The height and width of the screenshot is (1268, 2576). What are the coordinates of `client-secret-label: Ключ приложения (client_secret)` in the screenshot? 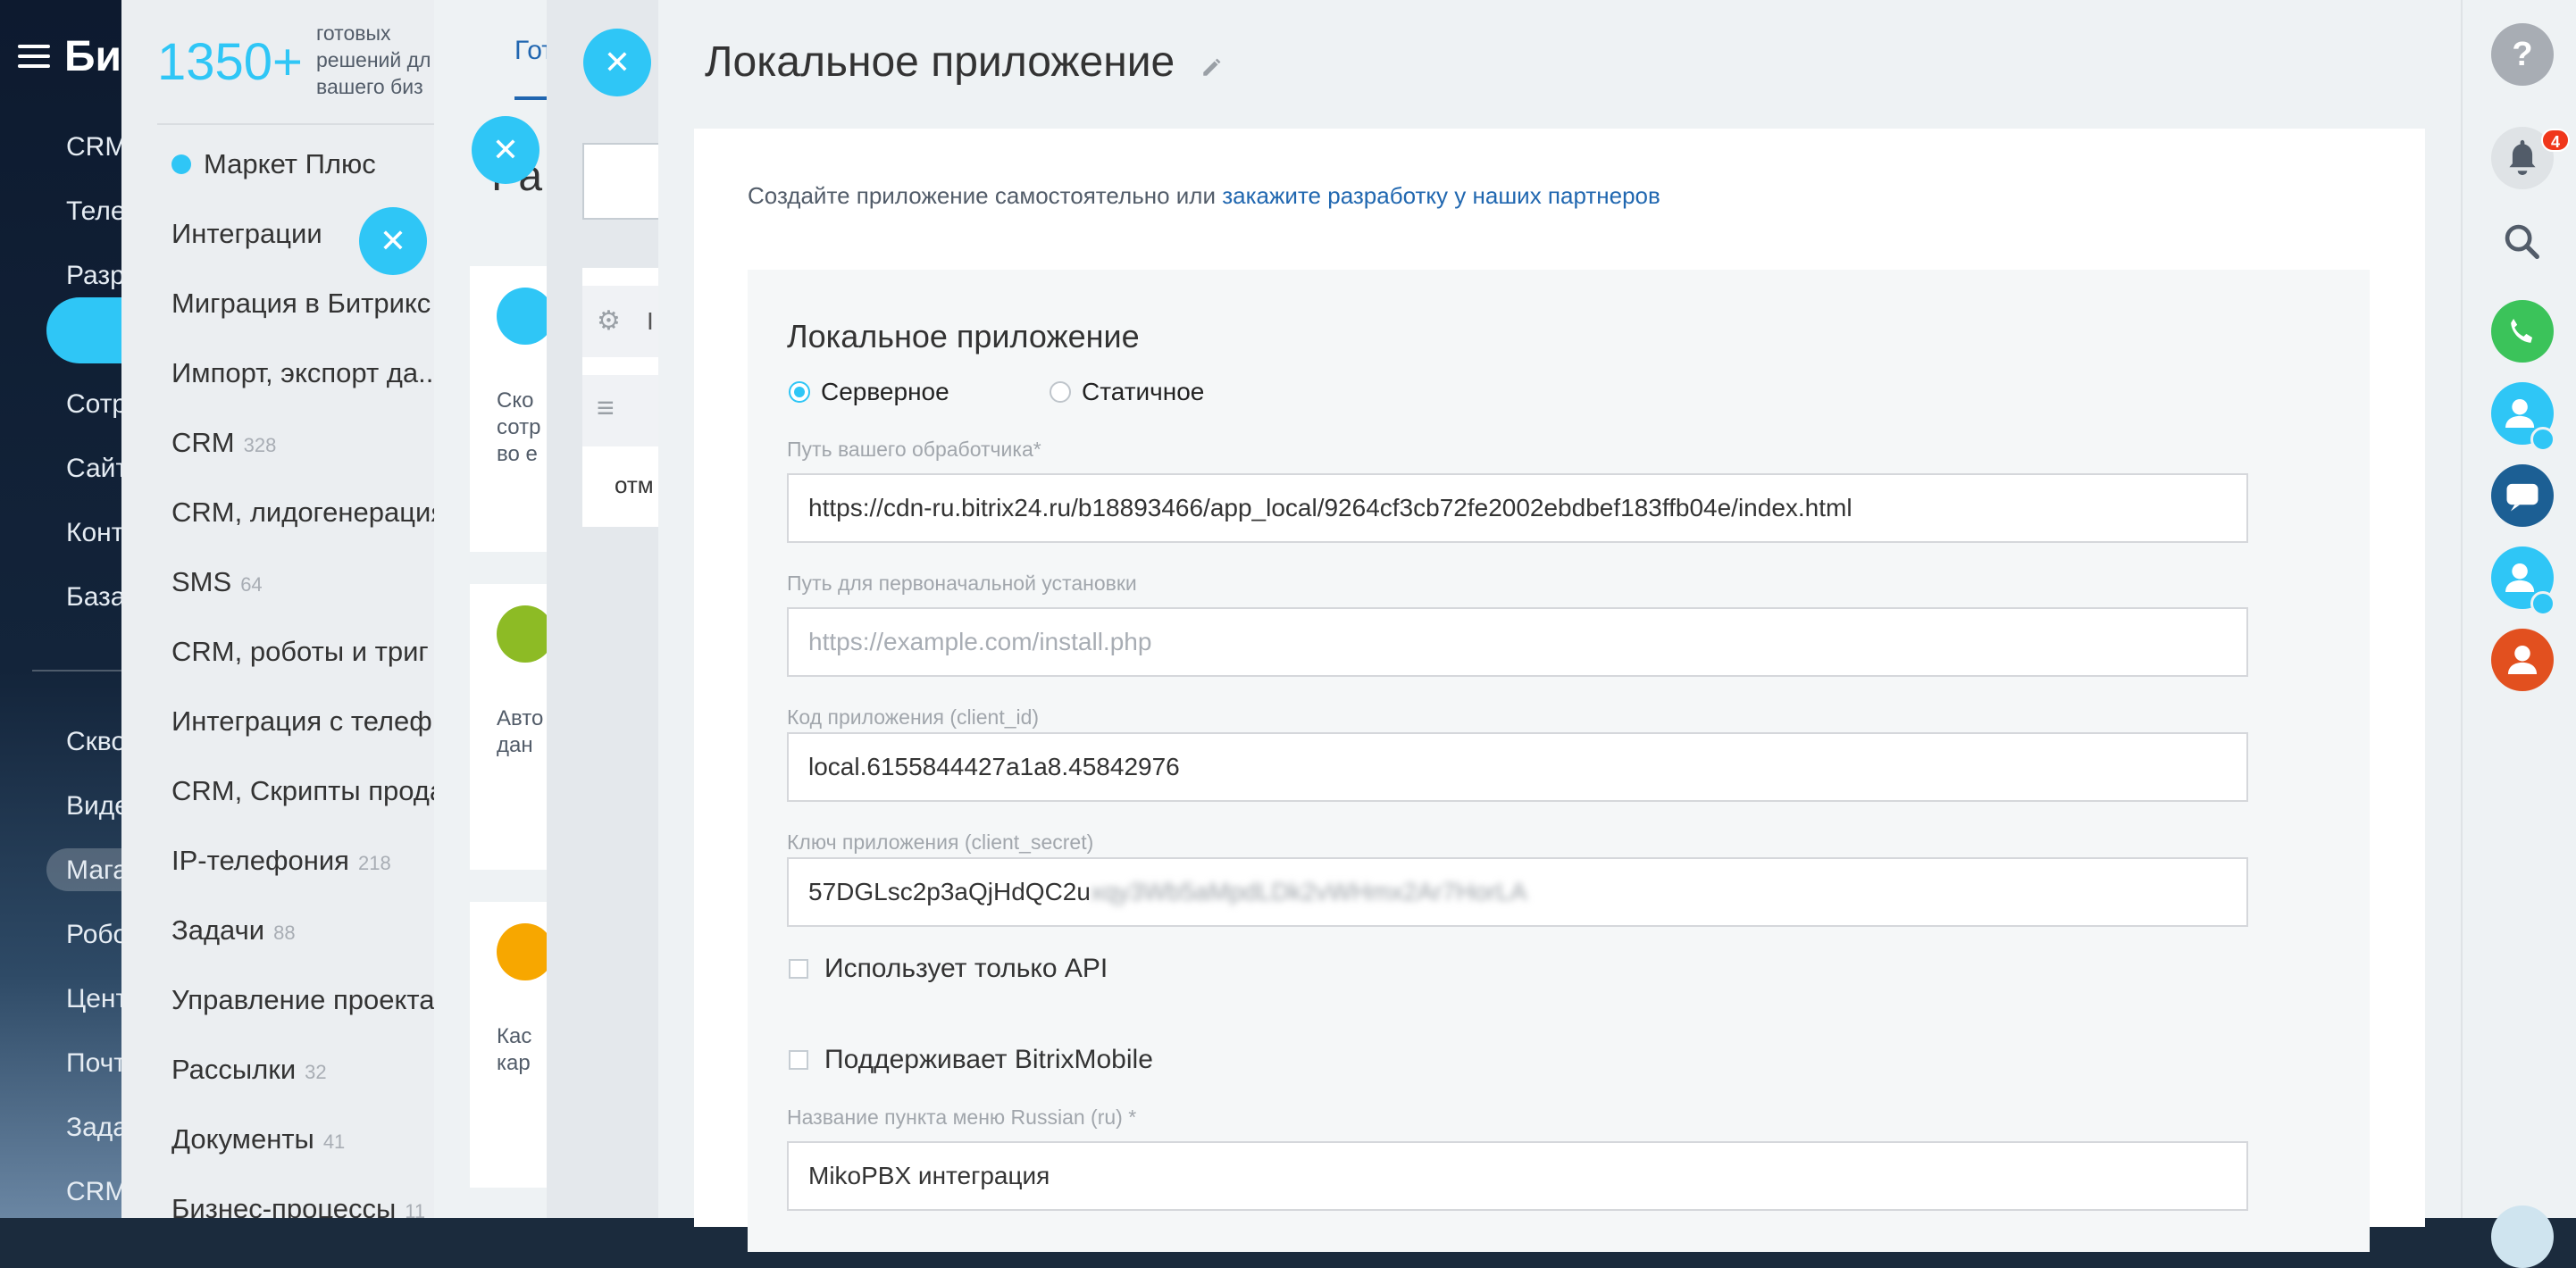 It's located at (941, 842).